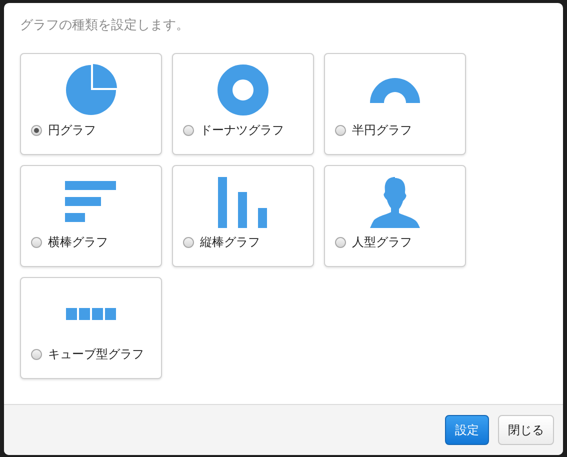  I want to click on horizontal-bar-chart-icon, so click(91, 202).